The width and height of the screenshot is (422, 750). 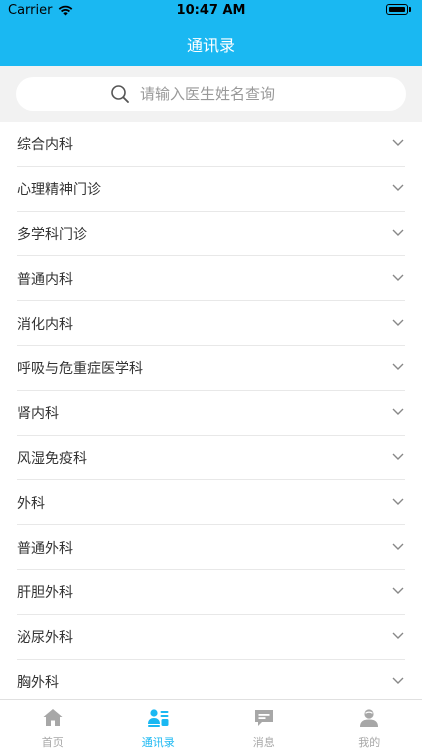 I want to click on department-item: 普通内科, so click(x=211, y=278).